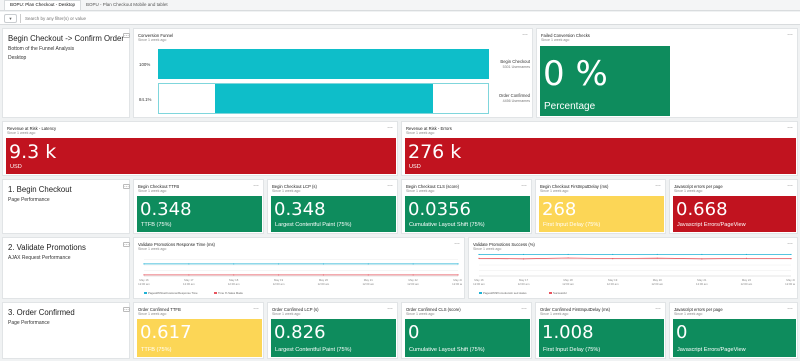 The width and height of the screenshot is (800, 361). Describe the element at coordinates (560, 293) in the screenshot. I see `legend-label: Successful` at that location.